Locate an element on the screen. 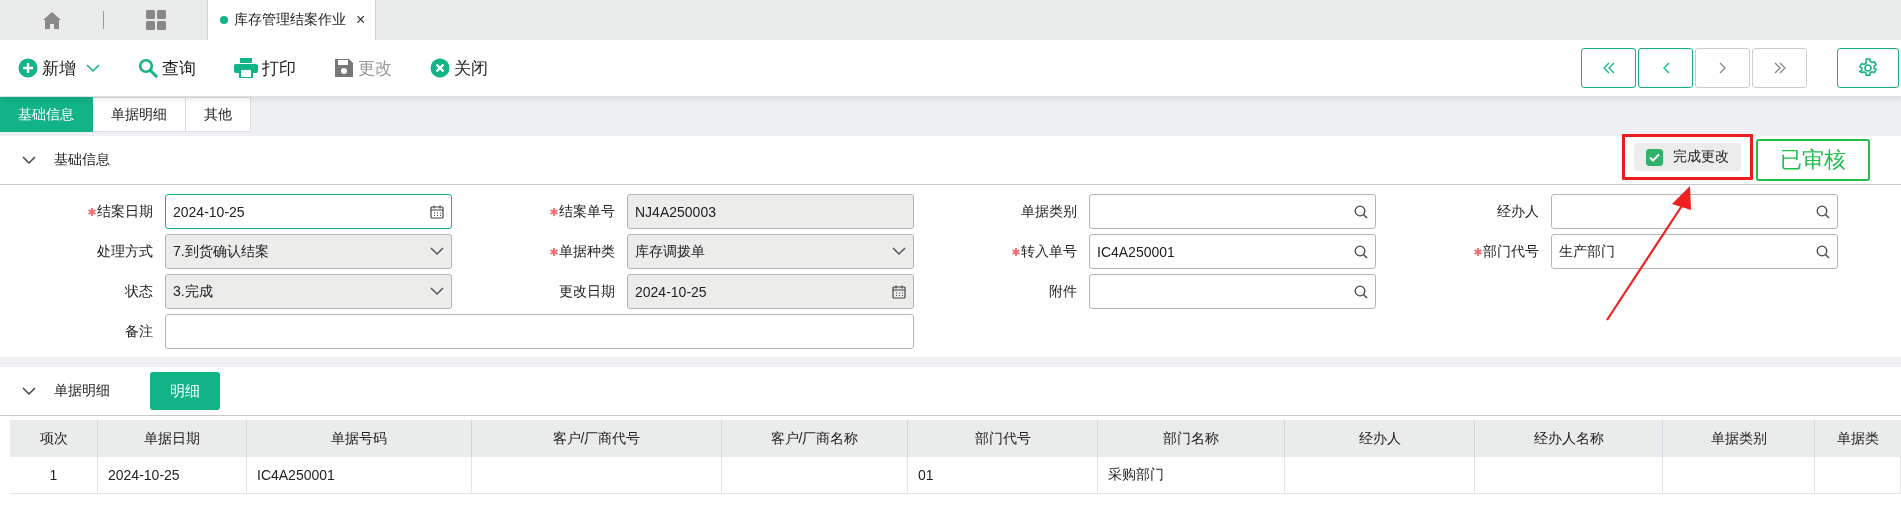 This screenshot has height=521, width=1901. toolbar-button: 打印 is located at coordinates (265, 68).